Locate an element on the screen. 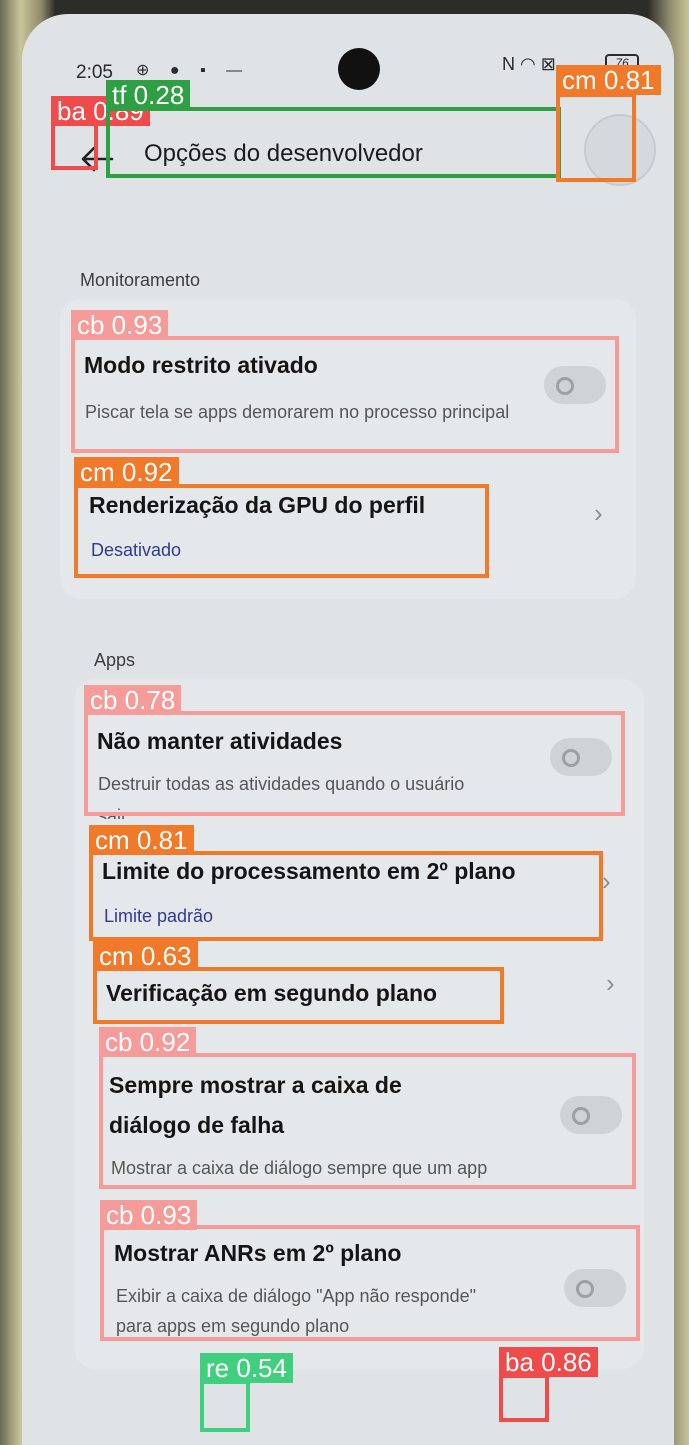 The image size is (689, 1445). detection-label: ba 0.86 is located at coordinates (548, 1362).